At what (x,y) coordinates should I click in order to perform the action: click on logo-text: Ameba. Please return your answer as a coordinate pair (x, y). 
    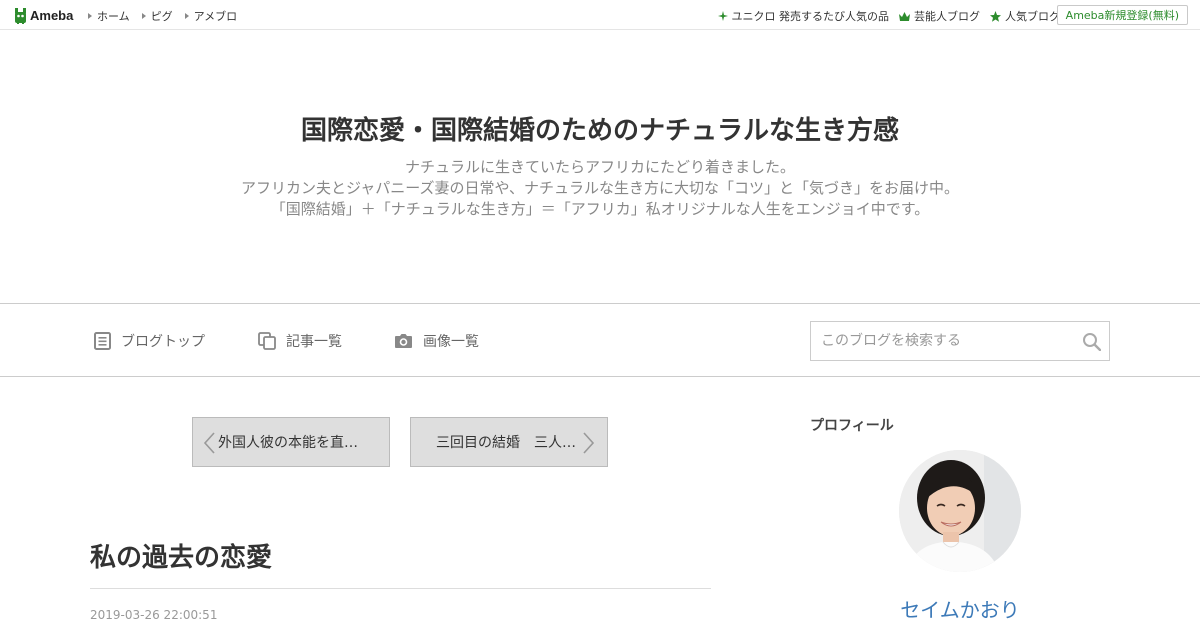
    Looking at the image, I should click on (52, 15).